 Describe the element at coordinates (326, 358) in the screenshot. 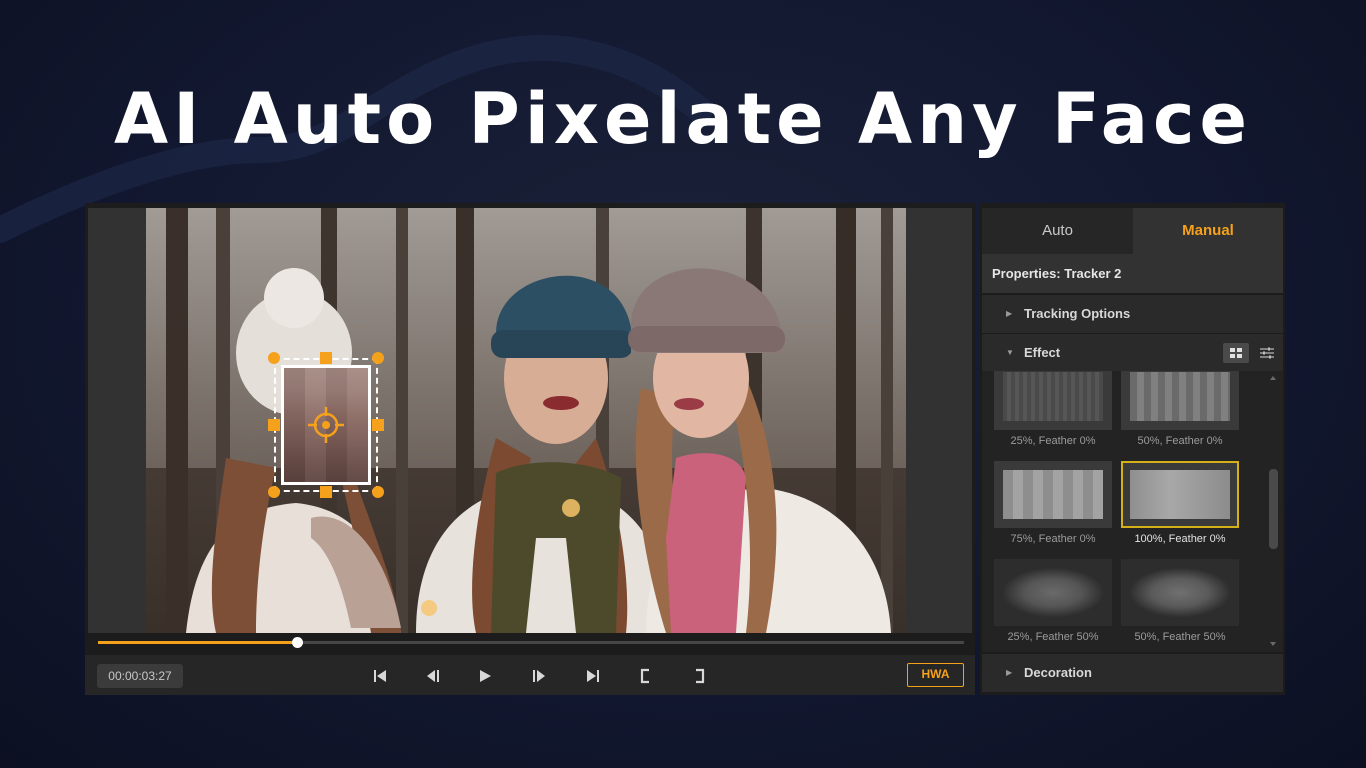

I see `resize-handle-top` at that location.